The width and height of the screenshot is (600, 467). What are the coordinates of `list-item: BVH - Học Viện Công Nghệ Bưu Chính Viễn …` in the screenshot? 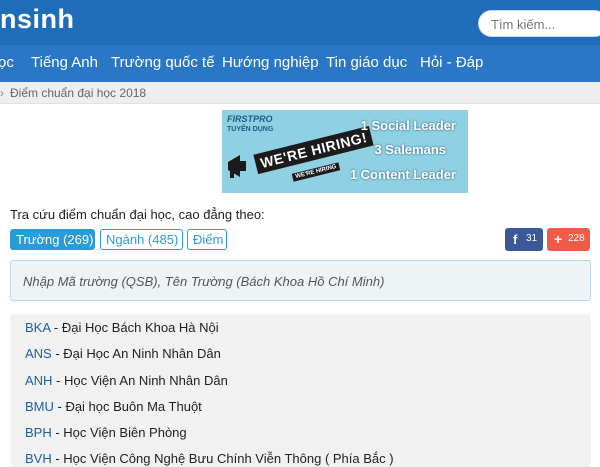 It's located at (209, 458).